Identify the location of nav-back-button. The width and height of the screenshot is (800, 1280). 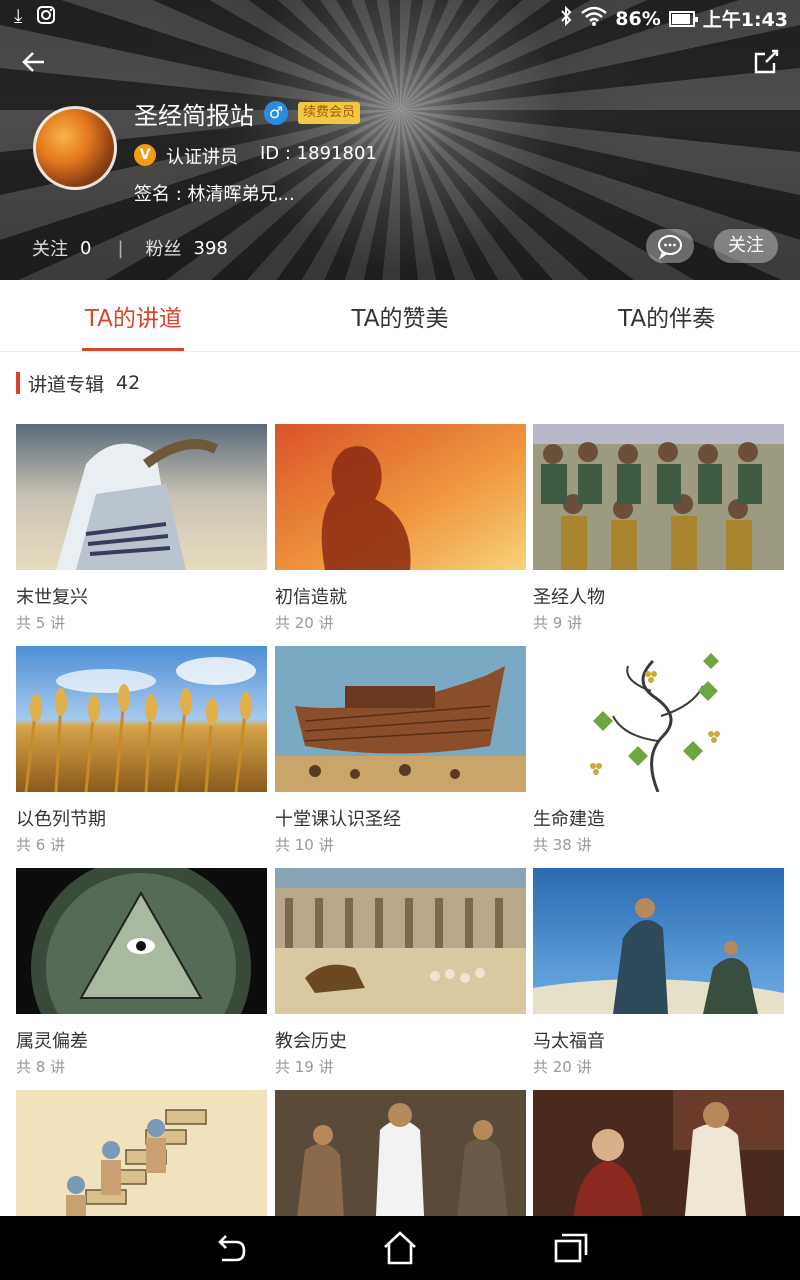
(230, 1248).